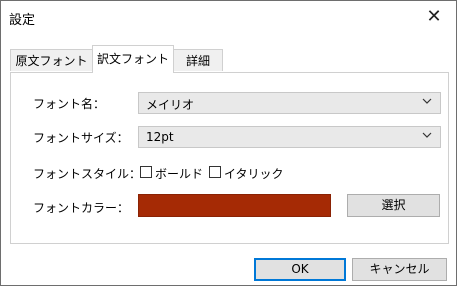  I want to click on ok-button: OK, so click(300, 269).